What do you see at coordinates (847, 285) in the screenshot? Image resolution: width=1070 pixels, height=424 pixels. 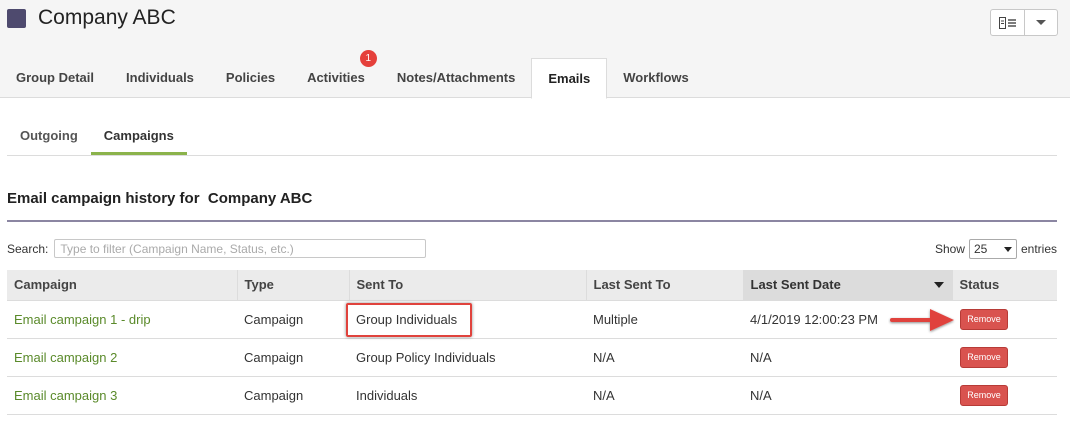 I see `column-header-last-sent-date: Last Sent Date` at bounding box center [847, 285].